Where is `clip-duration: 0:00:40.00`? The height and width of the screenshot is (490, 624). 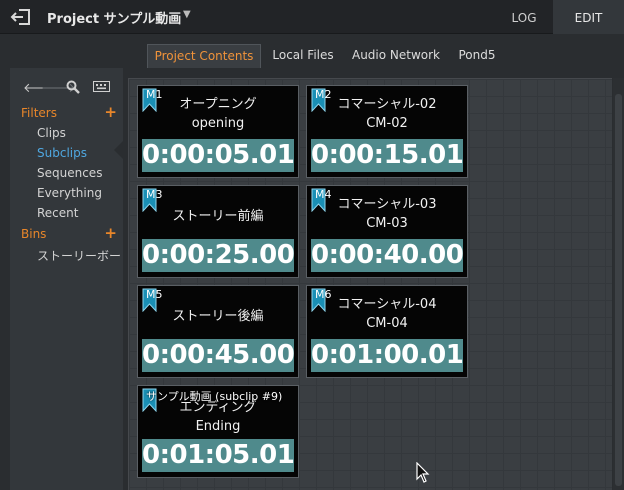
clip-duration: 0:00:40.00 is located at coordinates (387, 255).